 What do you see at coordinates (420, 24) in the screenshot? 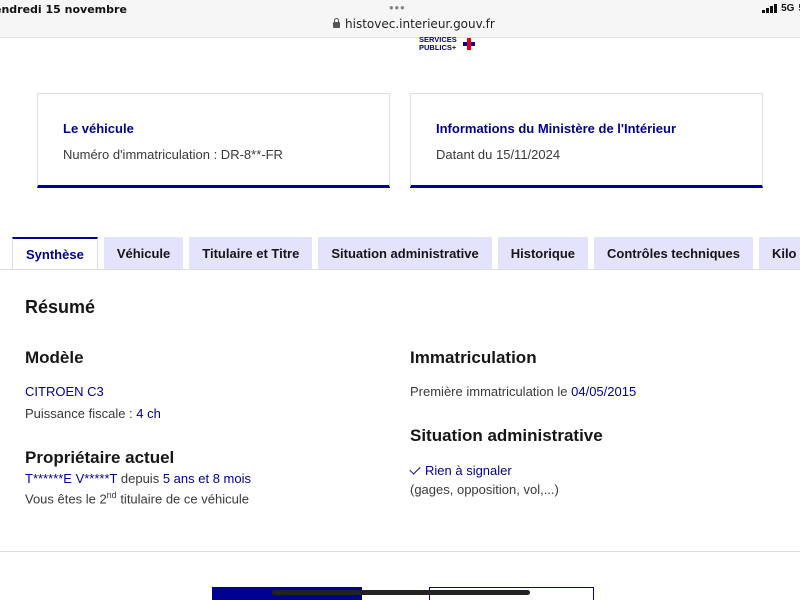
I see `url-text: histovec.interieur.gouv.fr` at bounding box center [420, 24].